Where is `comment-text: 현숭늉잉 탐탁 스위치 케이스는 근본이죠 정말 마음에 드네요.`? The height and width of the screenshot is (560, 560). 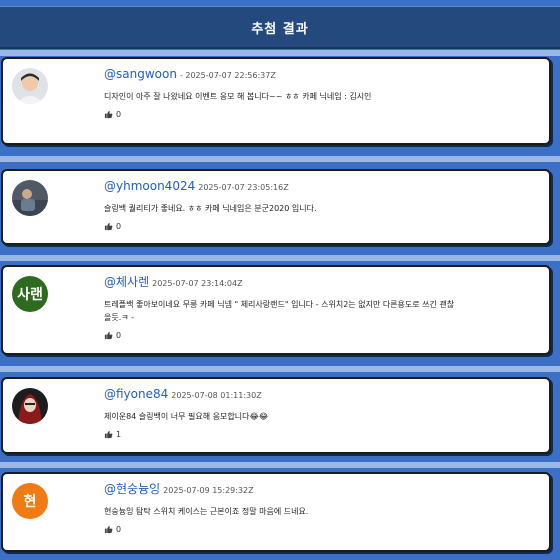
comment-text: 현숭늉잉 탐탁 스위치 케이스는 근본이죠 정말 마음에 드네요. is located at coordinates (206, 511).